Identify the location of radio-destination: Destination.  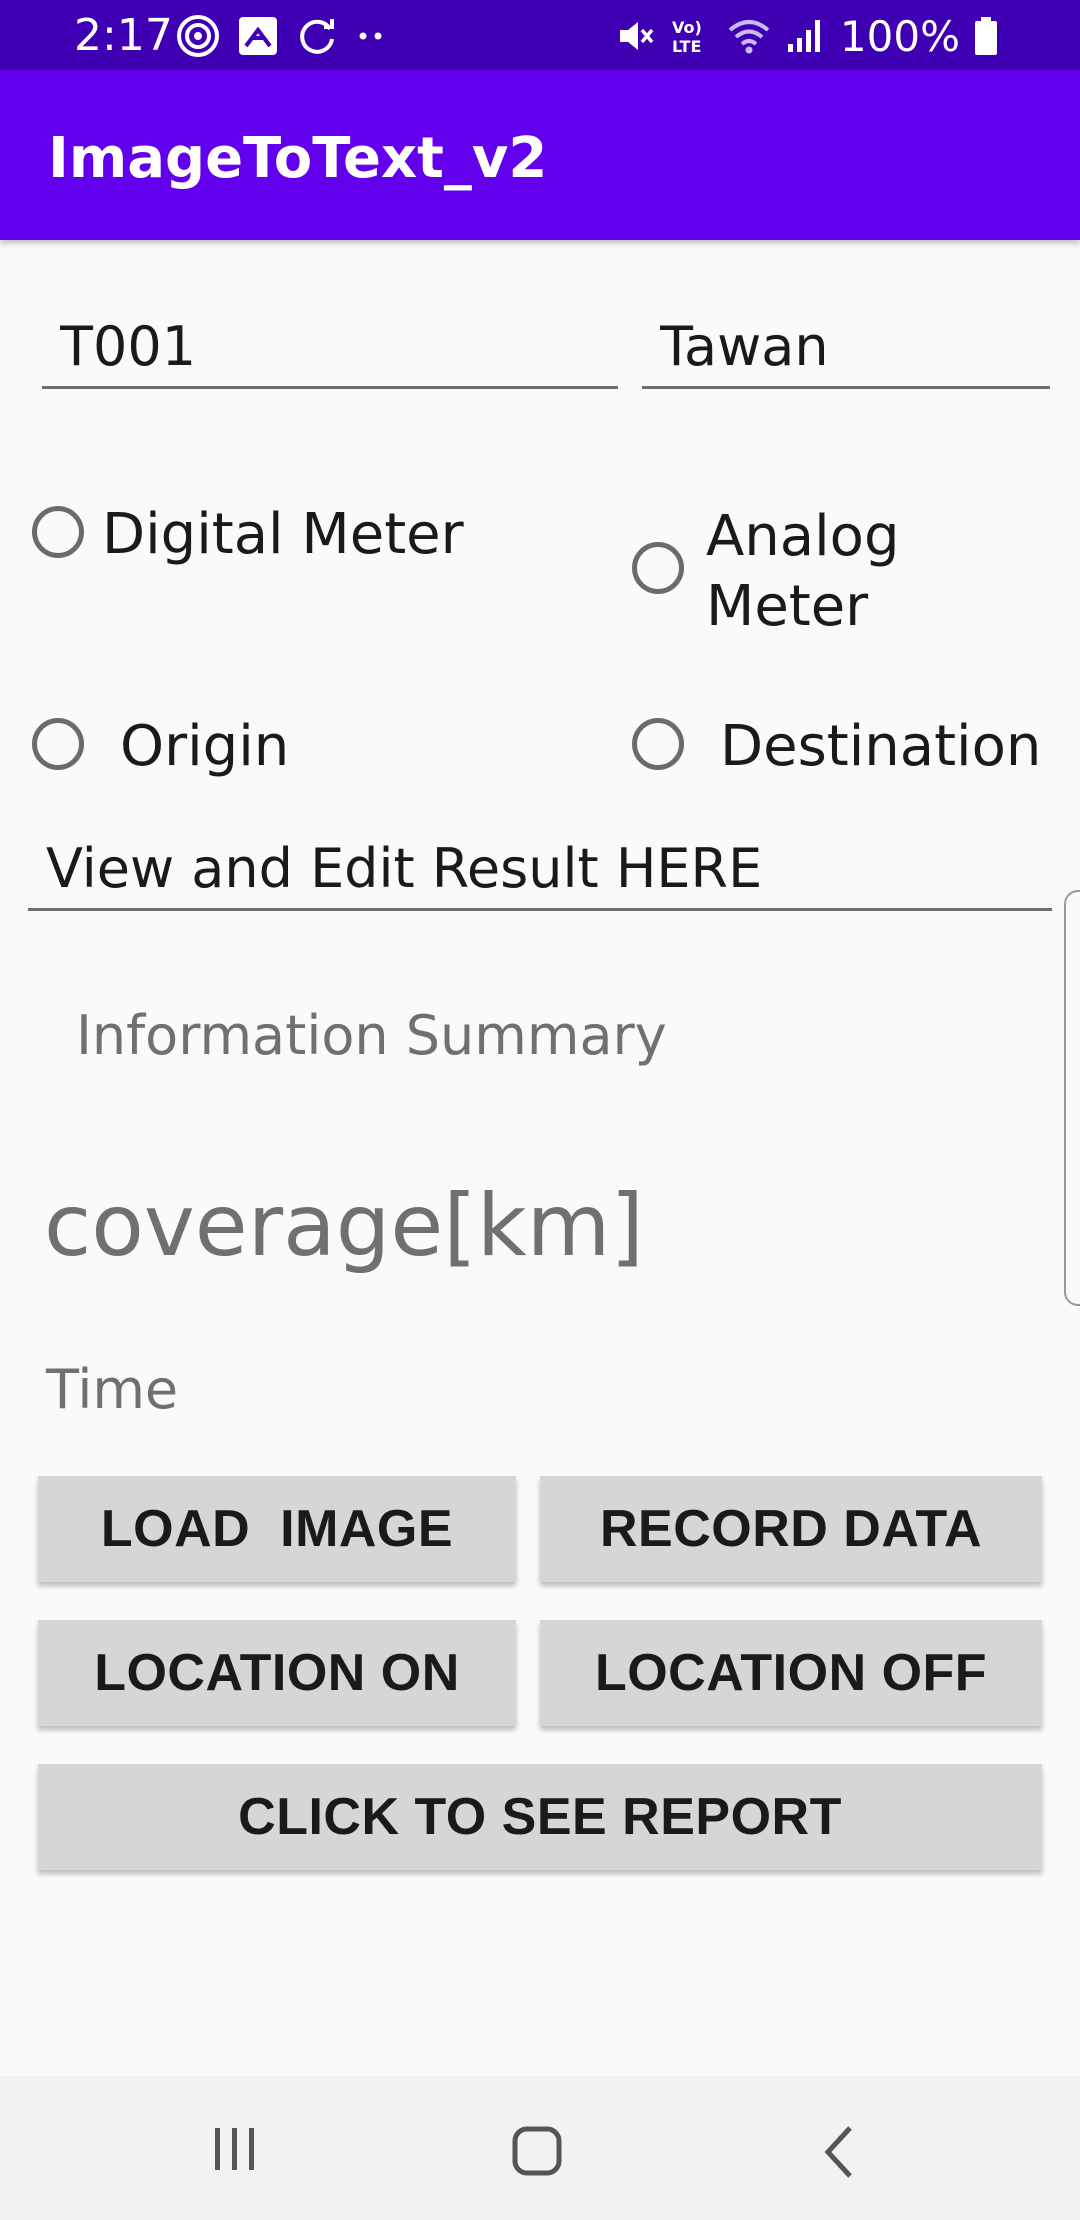
(836, 747).